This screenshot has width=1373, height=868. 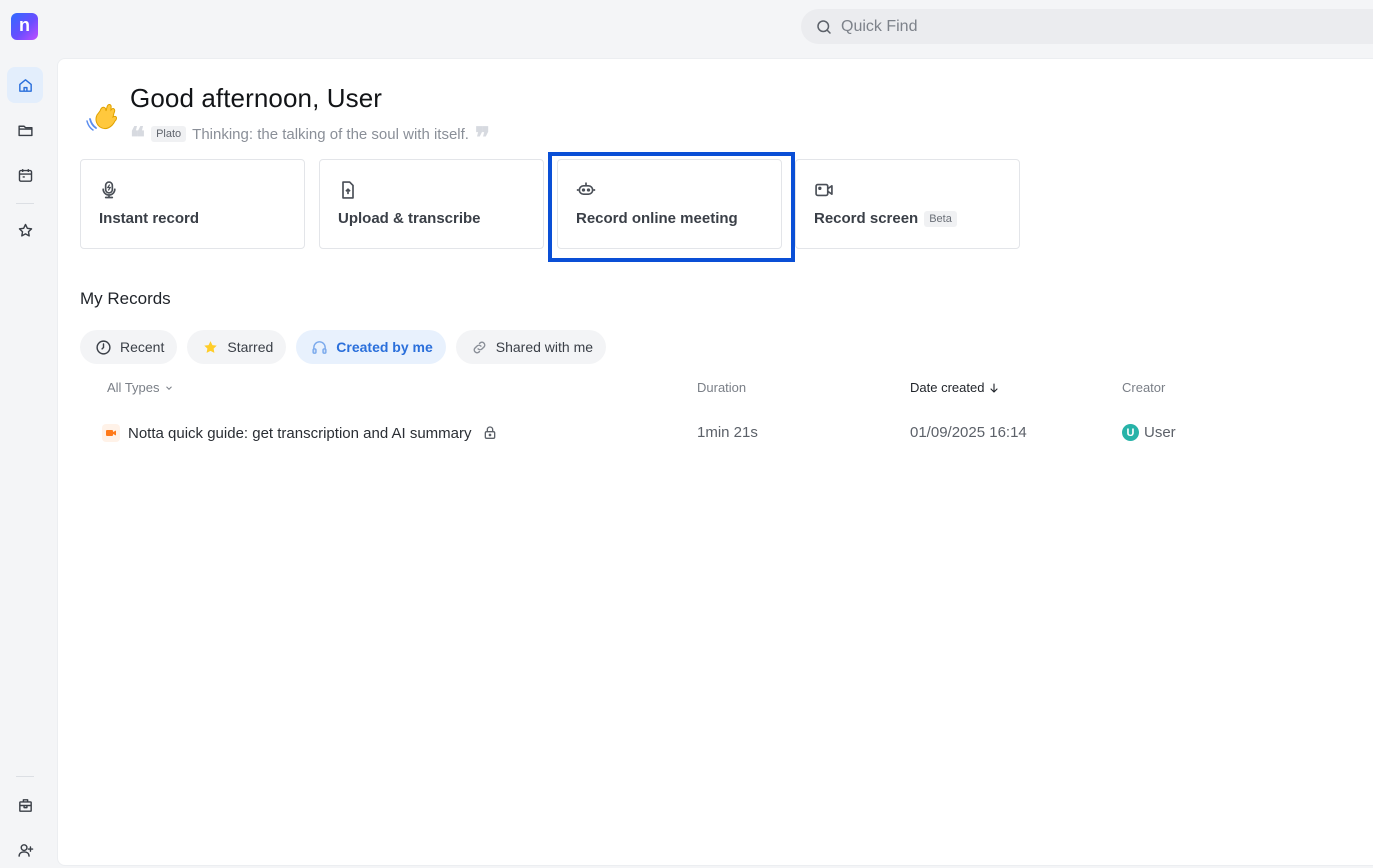 I want to click on tab-recent: Recent, so click(x=129, y=347).